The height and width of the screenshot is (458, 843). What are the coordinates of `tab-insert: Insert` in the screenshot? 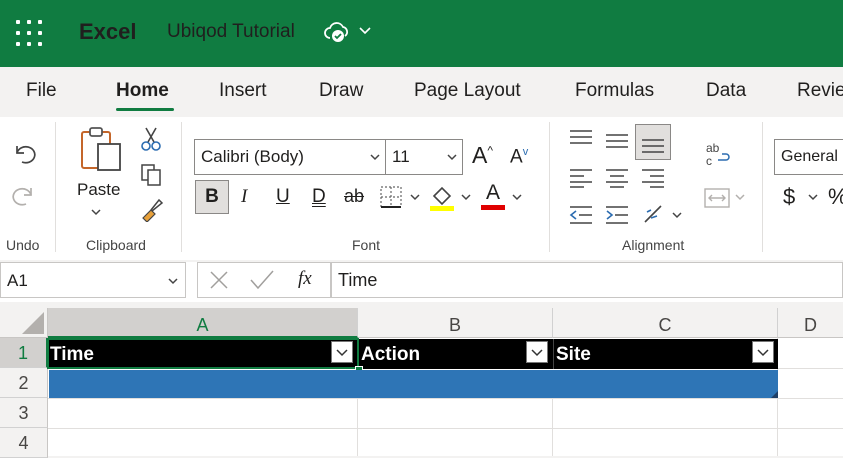 It's located at (243, 91).